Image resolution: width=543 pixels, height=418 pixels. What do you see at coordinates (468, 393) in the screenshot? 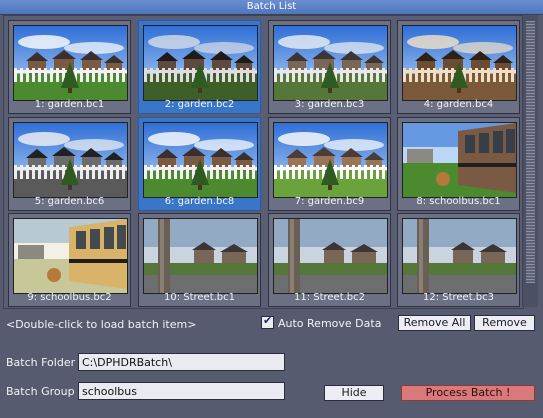
I see `process-batch-button: Process Batch !` at bounding box center [468, 393].